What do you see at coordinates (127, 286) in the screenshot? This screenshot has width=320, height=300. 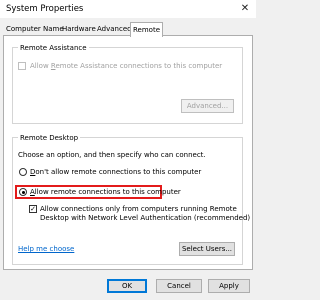 I see `ok-button: OK` at bounding box center [127, 286].